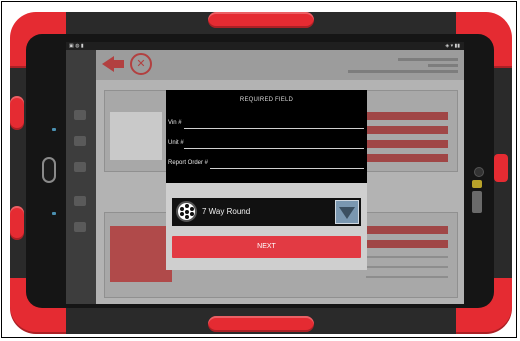 This screenshot has height=341, width=520. What do you see at coordinates (452, 46) in the screenshot?
I see `status-icons-right: ◈ ▾ ▮▮` at bounding box center [452, 46].